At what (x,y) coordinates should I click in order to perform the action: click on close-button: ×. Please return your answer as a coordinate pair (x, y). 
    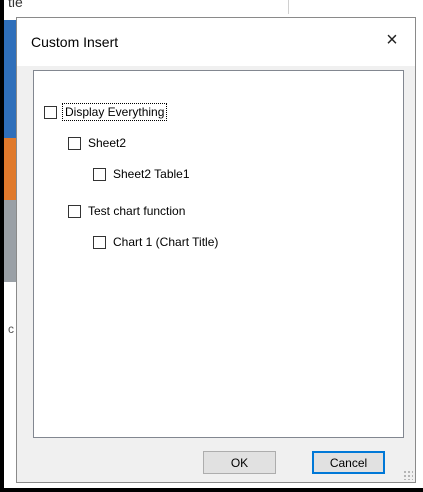
    Looking at the image, I should click on (392, 40).